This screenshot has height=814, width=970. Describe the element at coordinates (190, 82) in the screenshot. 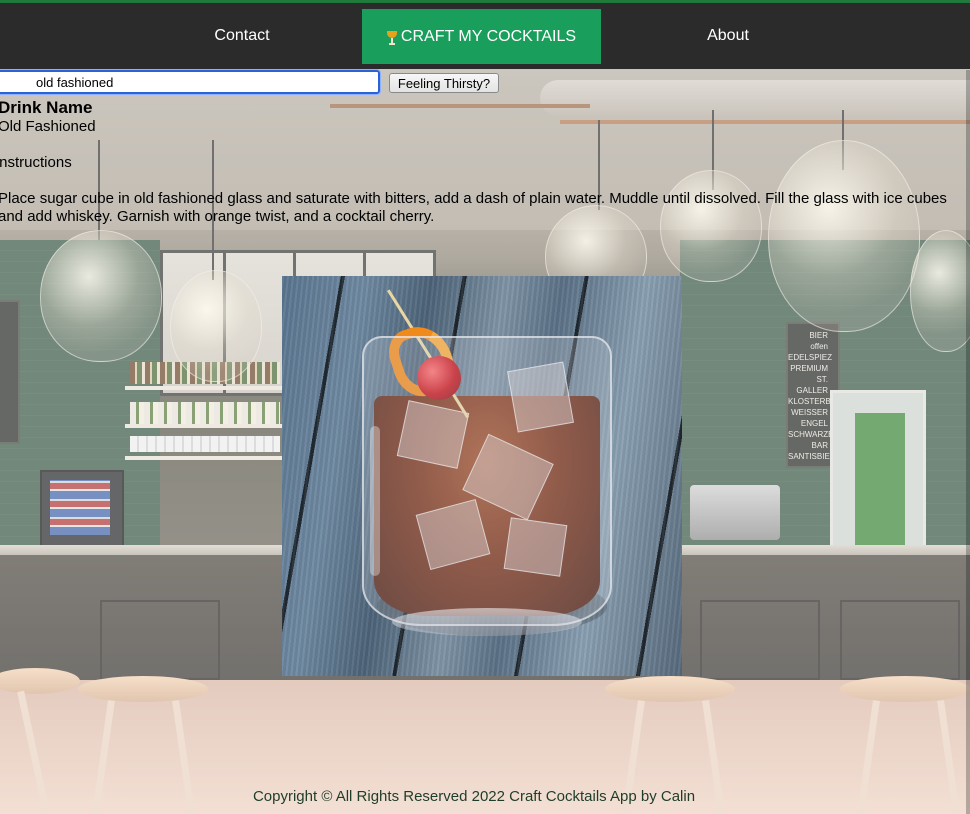

I see `search-input` at that location.